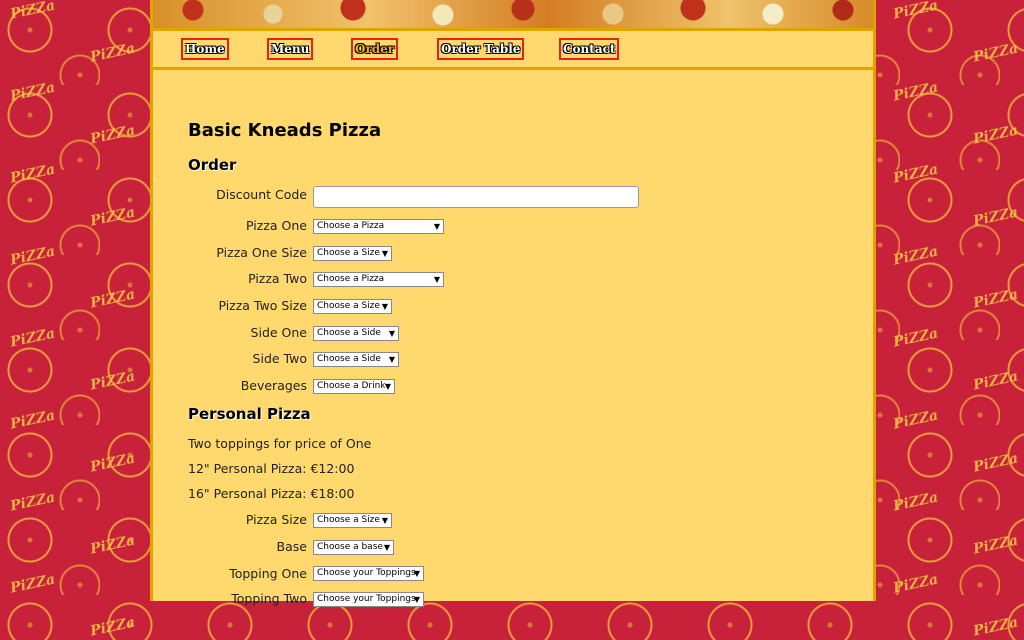 The image size is (1024, 640). Describe the element at coordinates (273, 385) in the screenshot. I see `beverages-label: Beverages` at that location.